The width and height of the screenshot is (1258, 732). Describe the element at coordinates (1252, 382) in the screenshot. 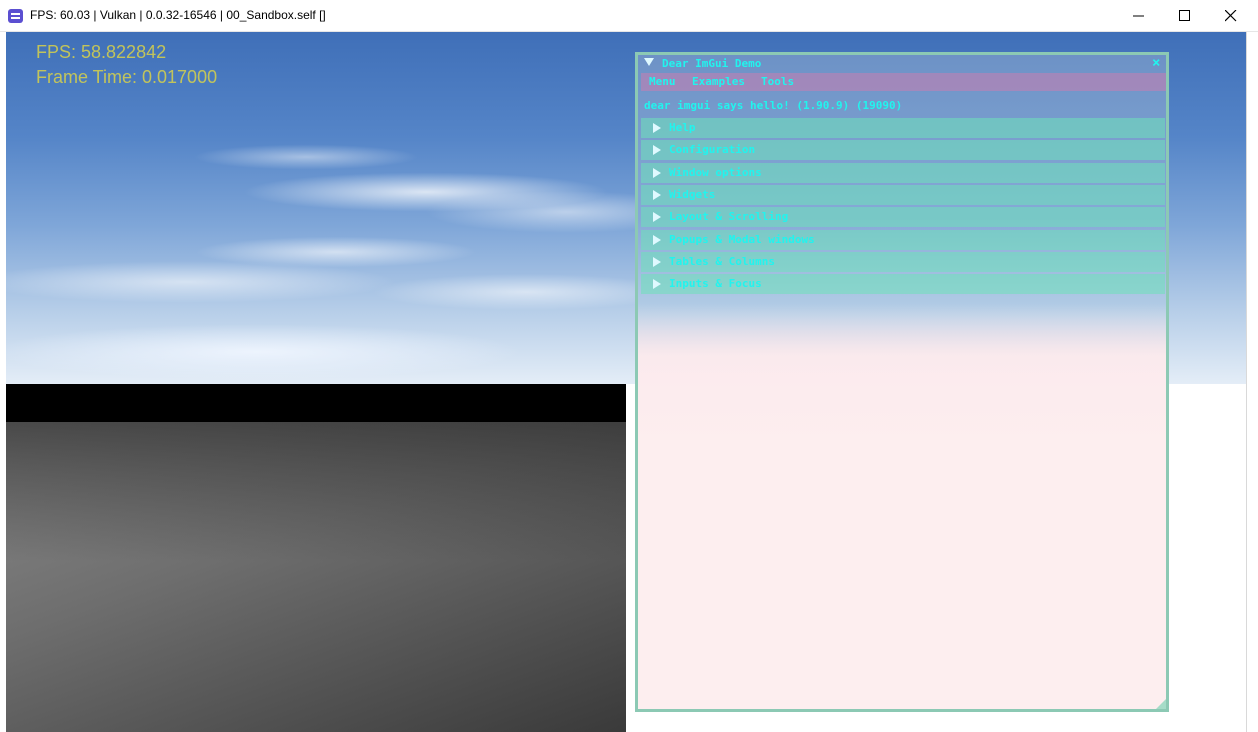

I see `desktop-edge` at that location.